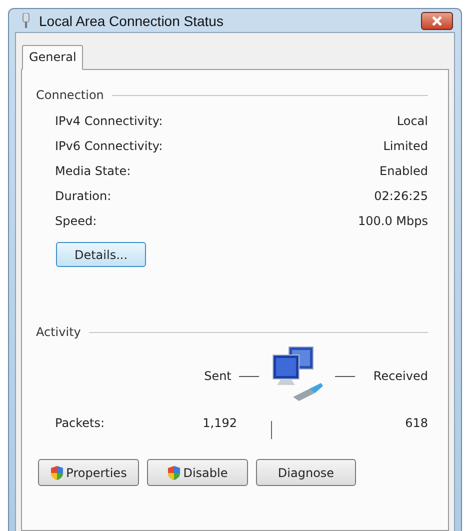  I want to click on network-plug-icon, so click(26, 20).